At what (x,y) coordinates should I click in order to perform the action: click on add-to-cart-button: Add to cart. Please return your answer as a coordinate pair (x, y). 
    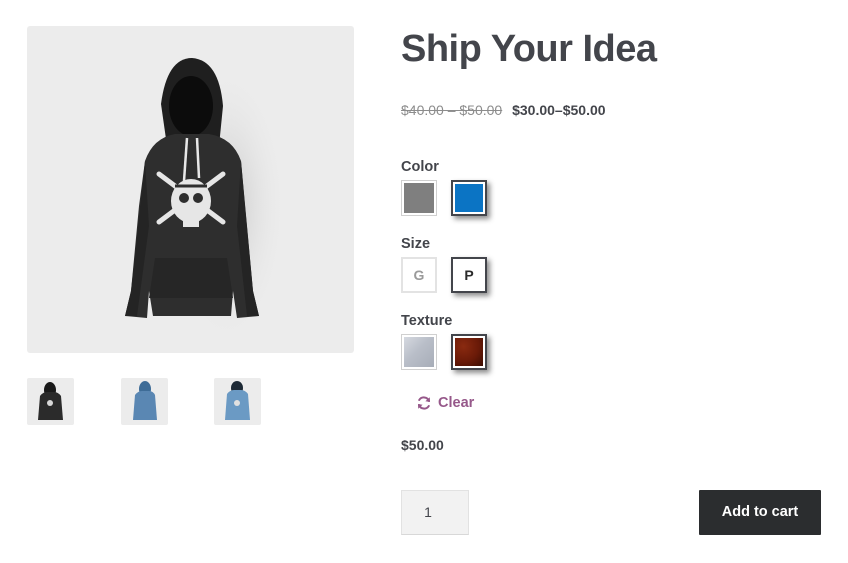
    Looking at the image, I should click on (760, 512).